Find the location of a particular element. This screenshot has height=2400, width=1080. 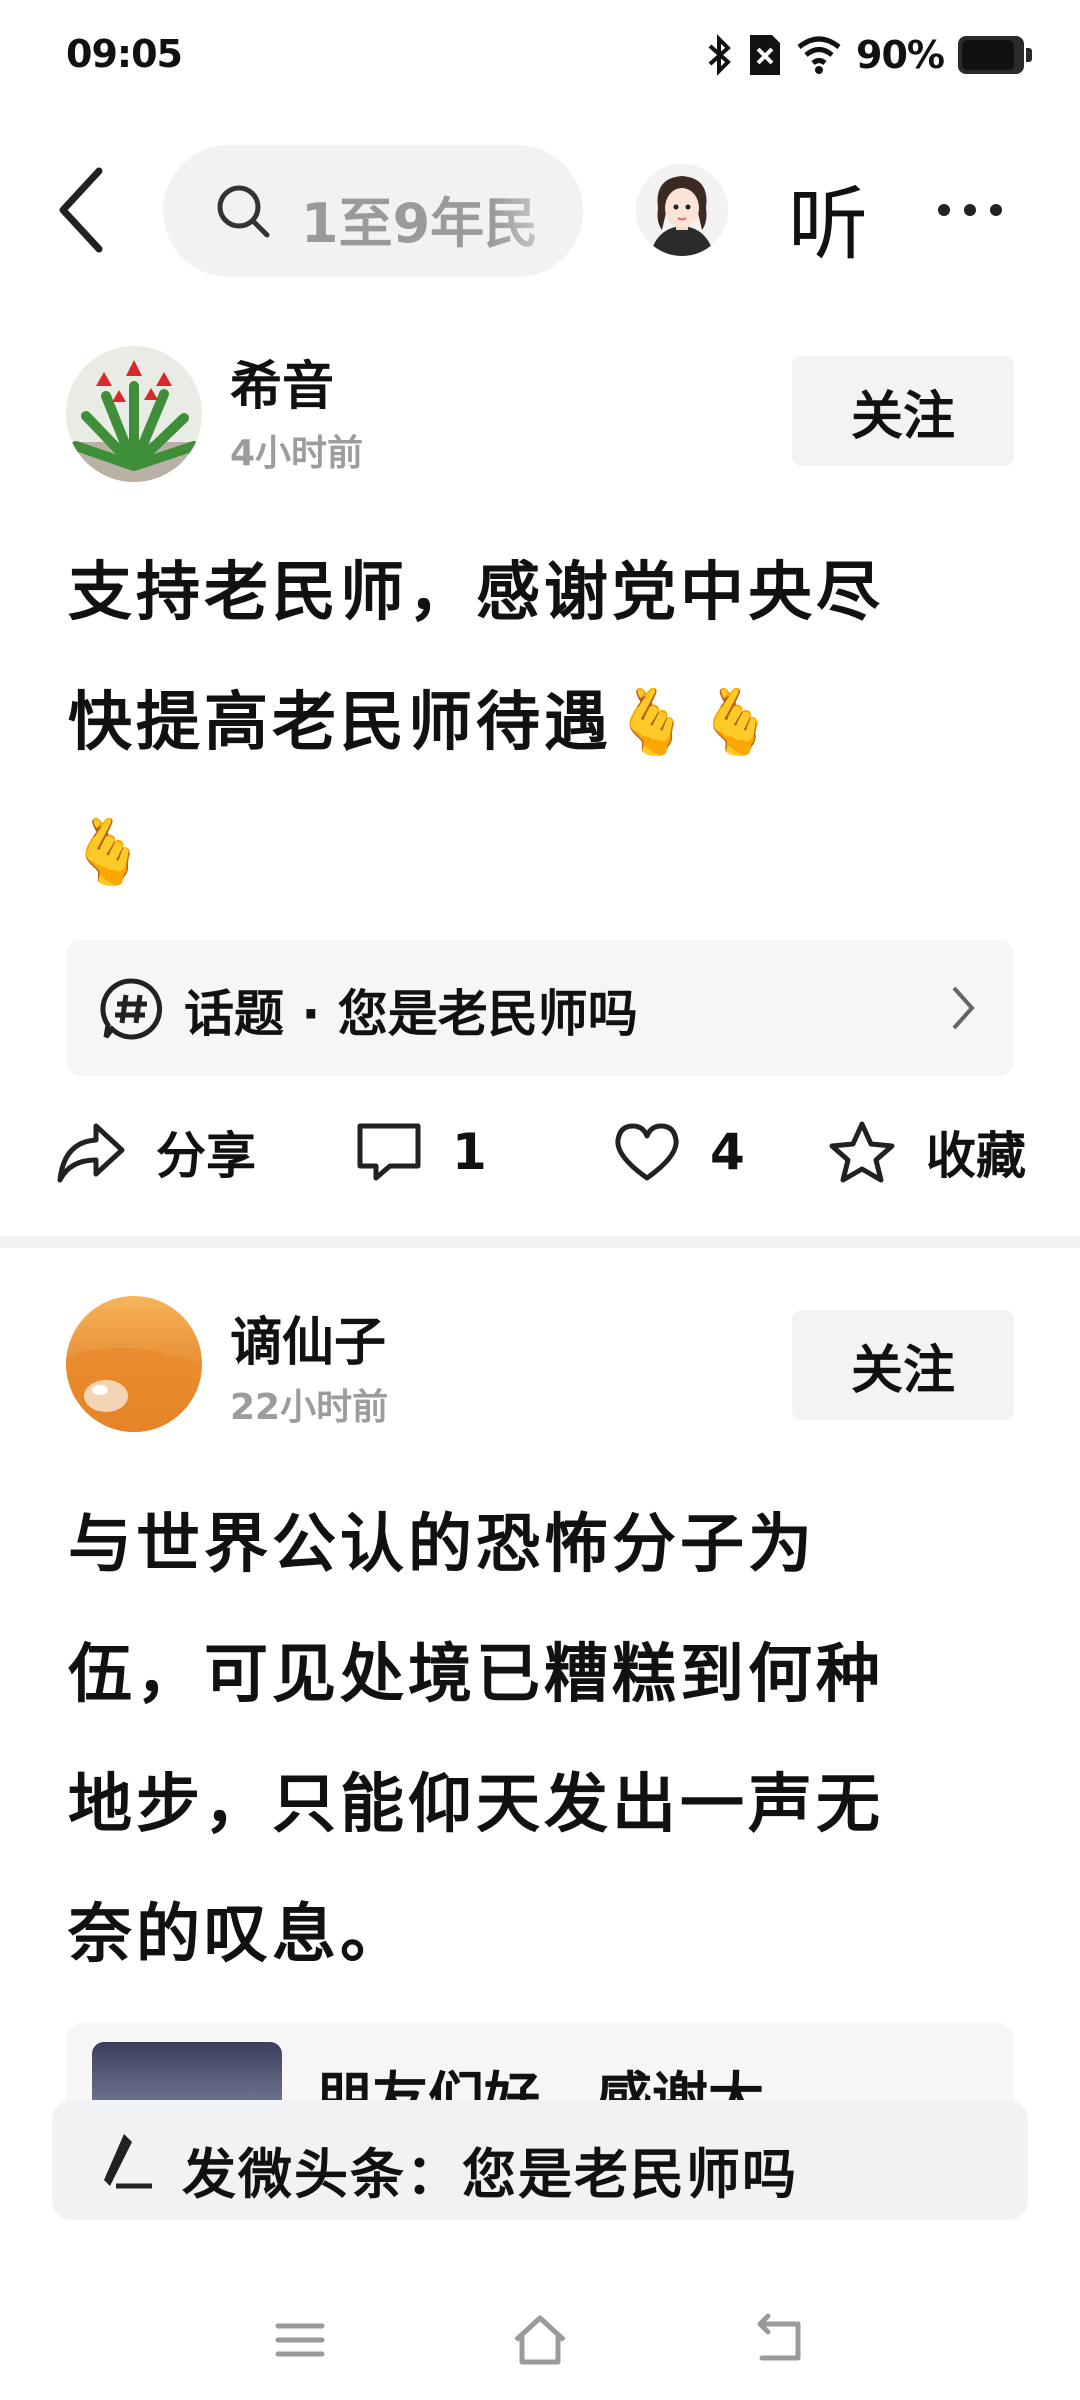

pen-icon is located at coordinates (128, 2161).